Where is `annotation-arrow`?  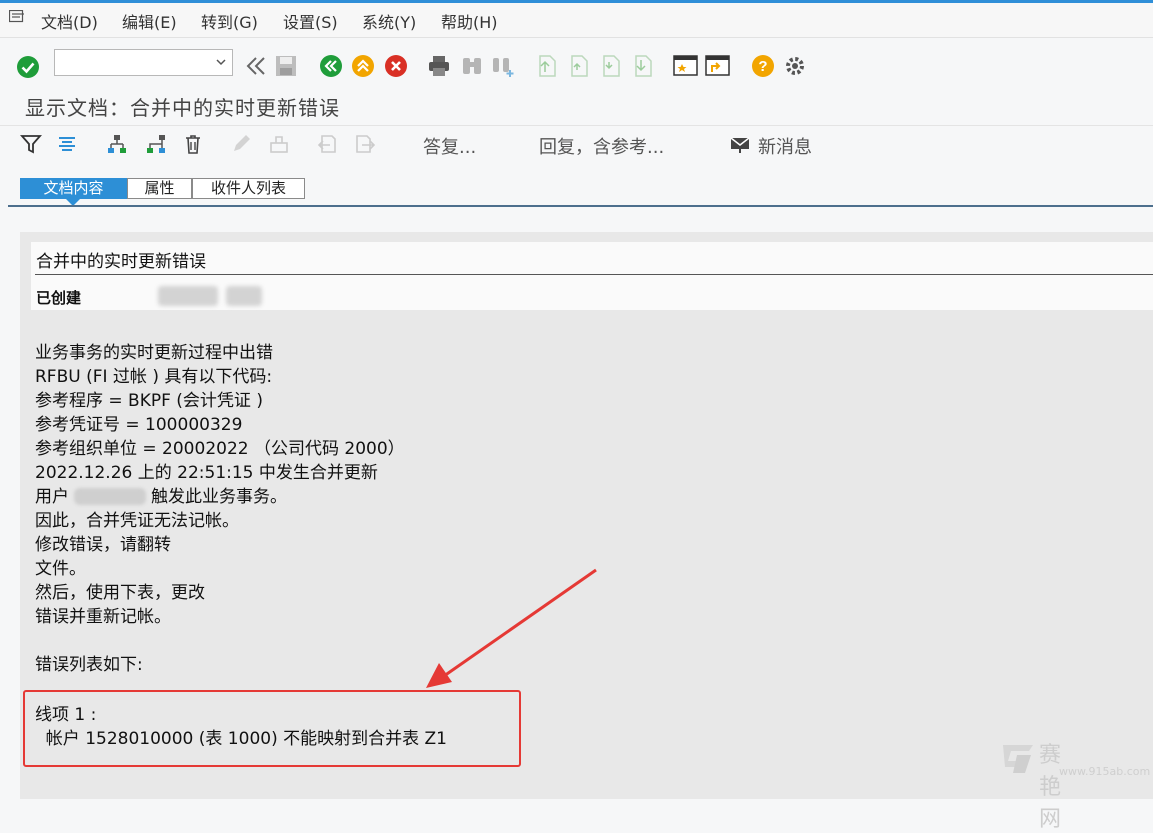 annotation-arrow is located at coordinates (511, 628).